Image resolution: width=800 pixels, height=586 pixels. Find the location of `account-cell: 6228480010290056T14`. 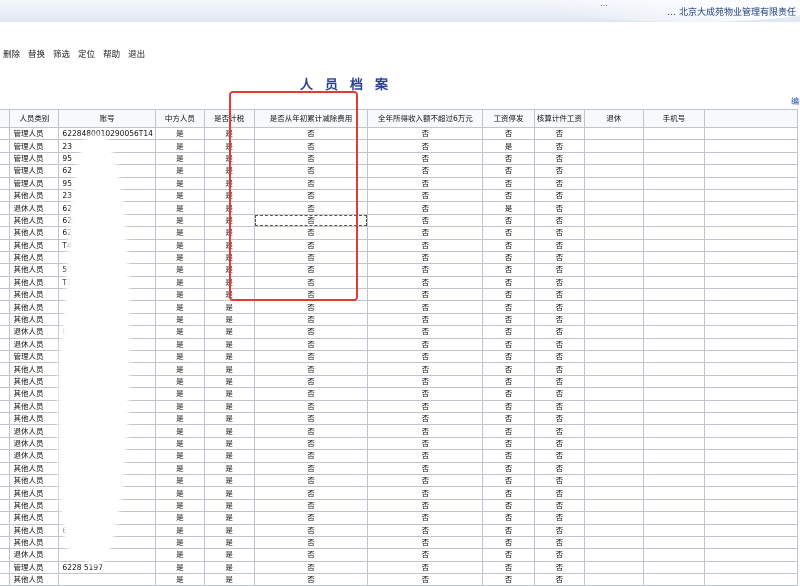

account-cell: 6228480010290056T14 is located at coordinates (107, 133).